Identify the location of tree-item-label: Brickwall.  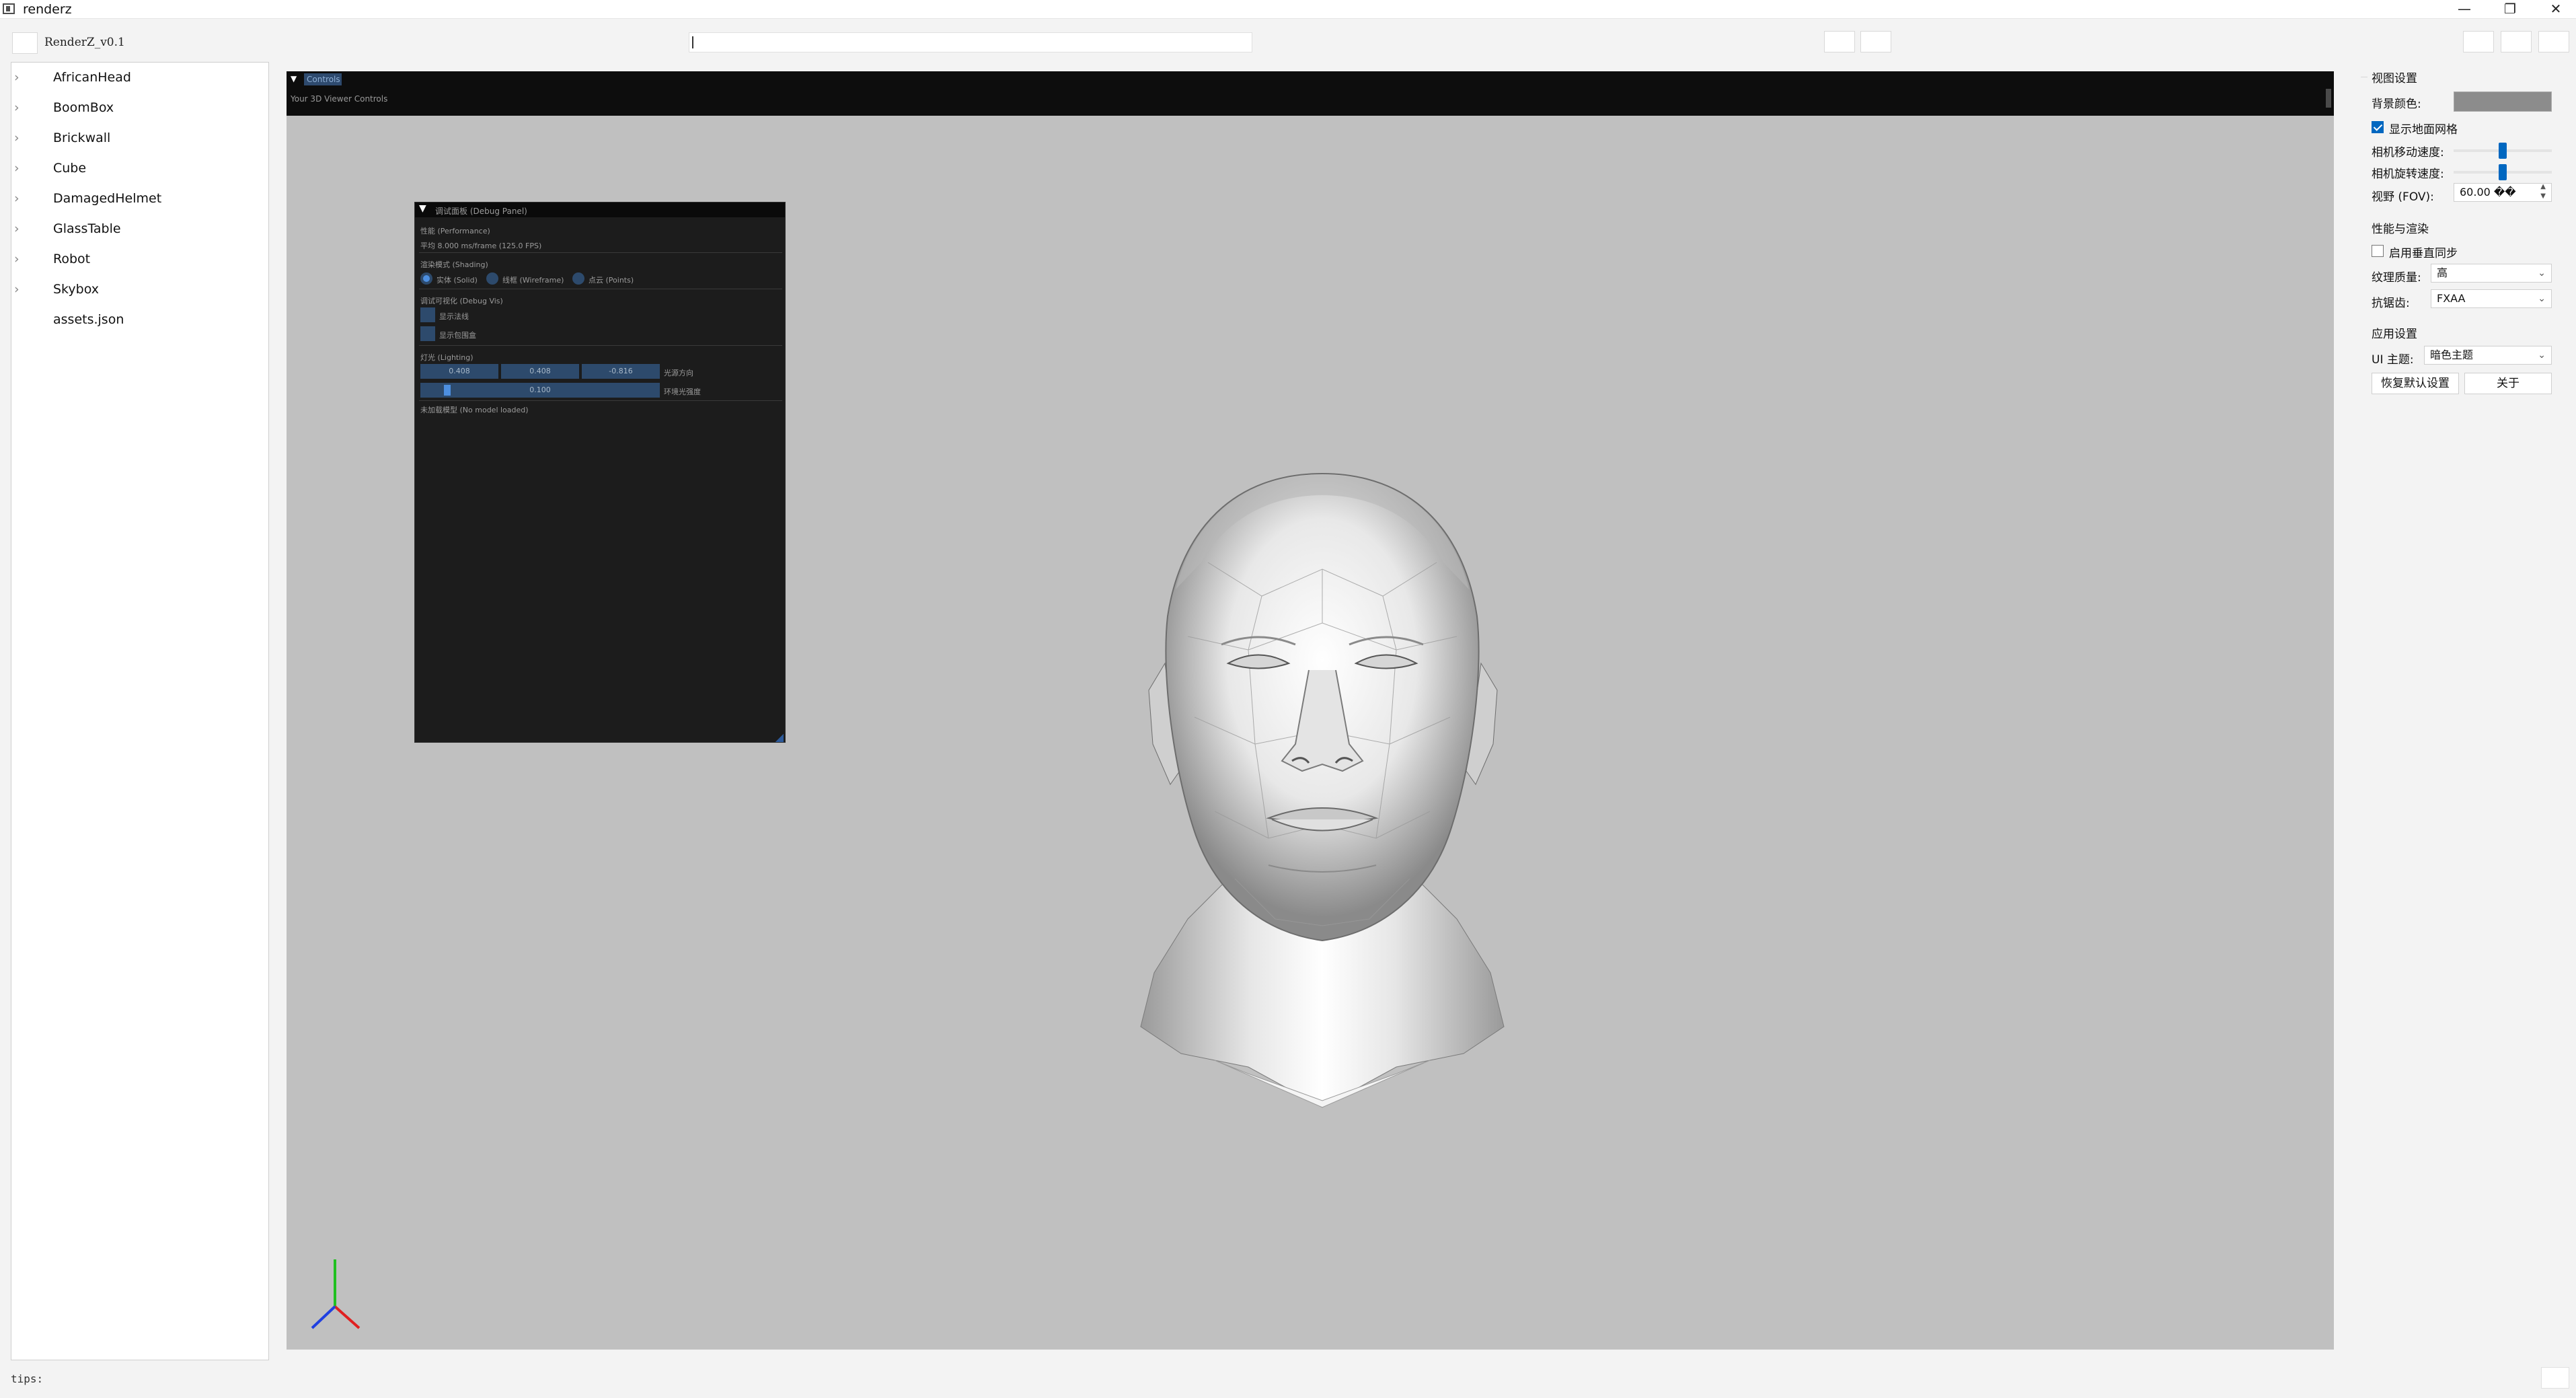
(82, 138).